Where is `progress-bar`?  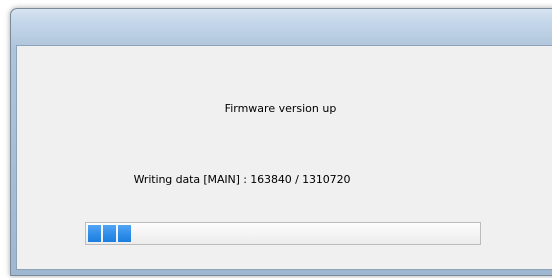 progress-bar is located at coordinates (283, 233).